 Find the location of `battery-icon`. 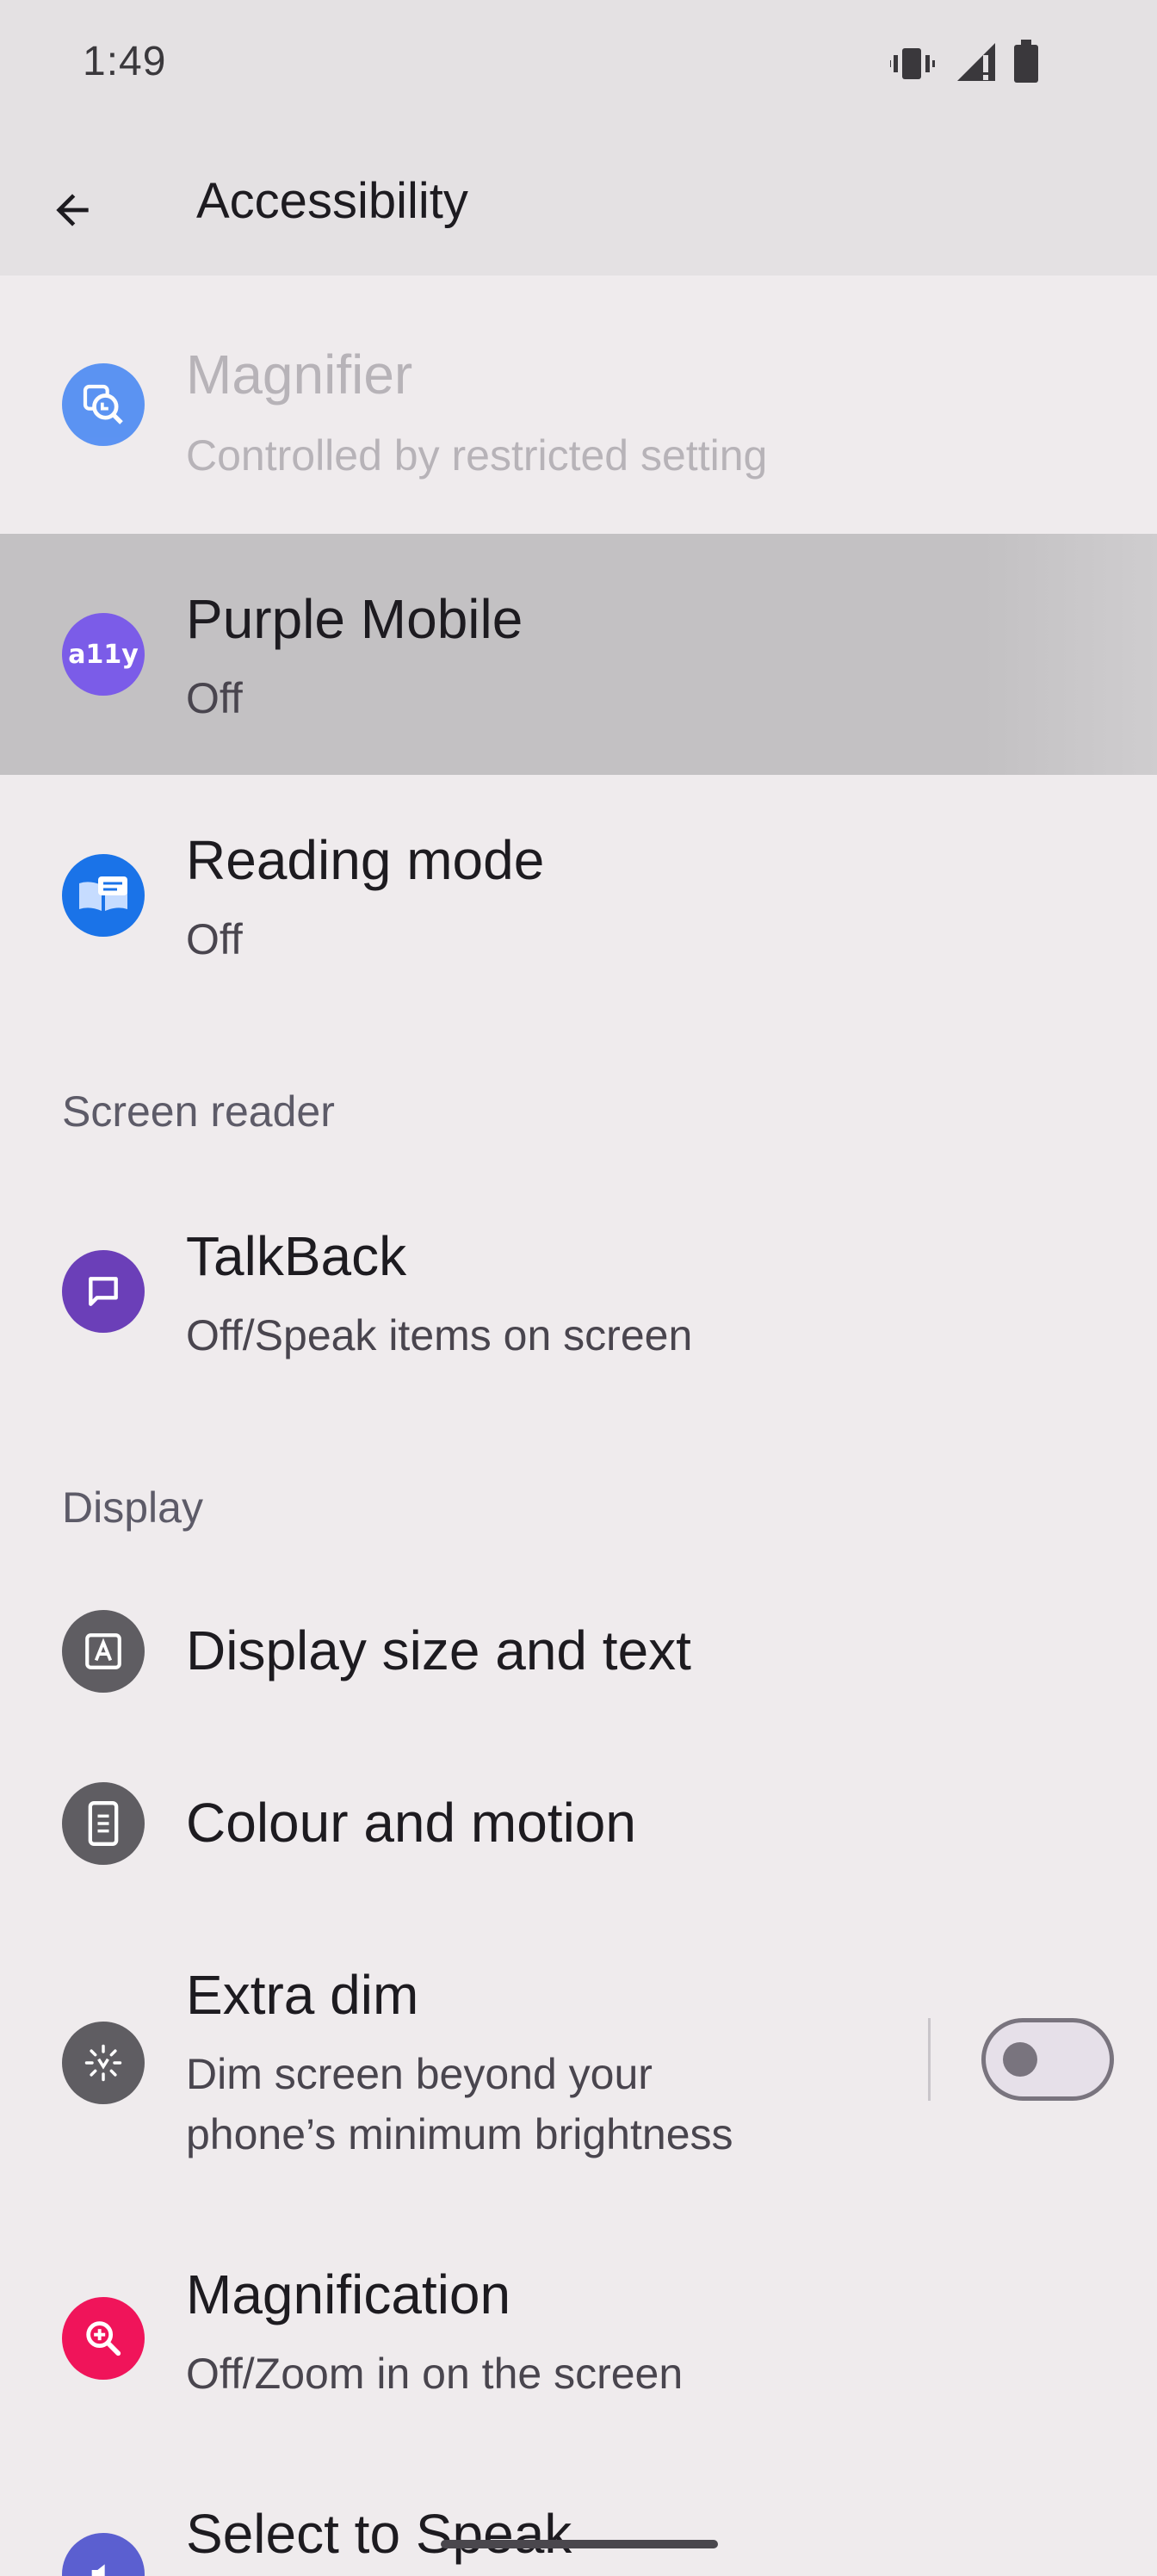

battery-icon is located at coordinates (1026, 62).